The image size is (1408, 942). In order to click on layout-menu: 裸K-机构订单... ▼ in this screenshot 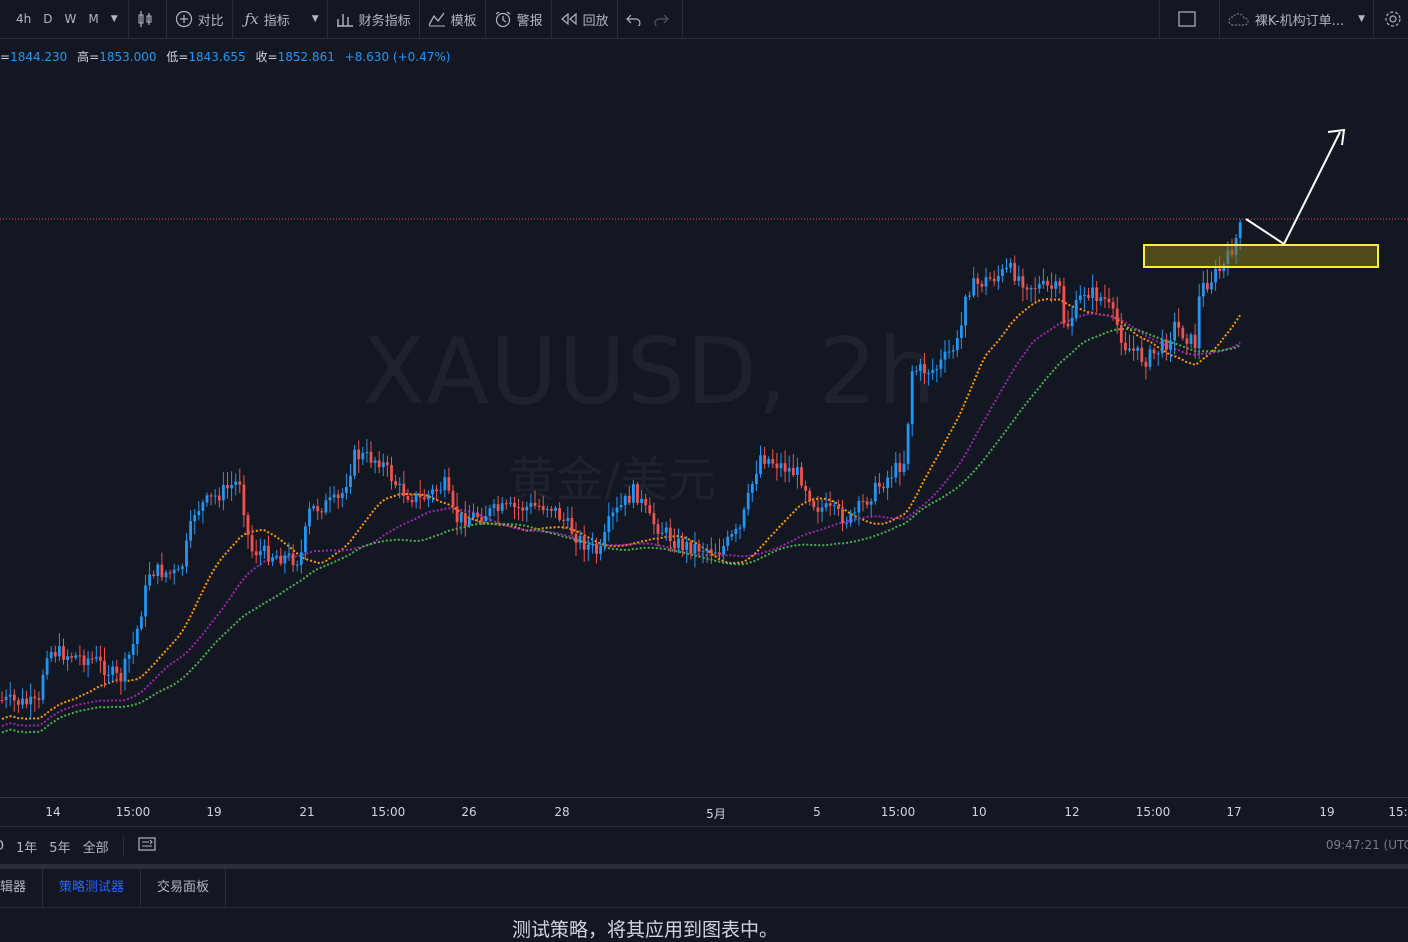, I will do `click(1296, 19)`.